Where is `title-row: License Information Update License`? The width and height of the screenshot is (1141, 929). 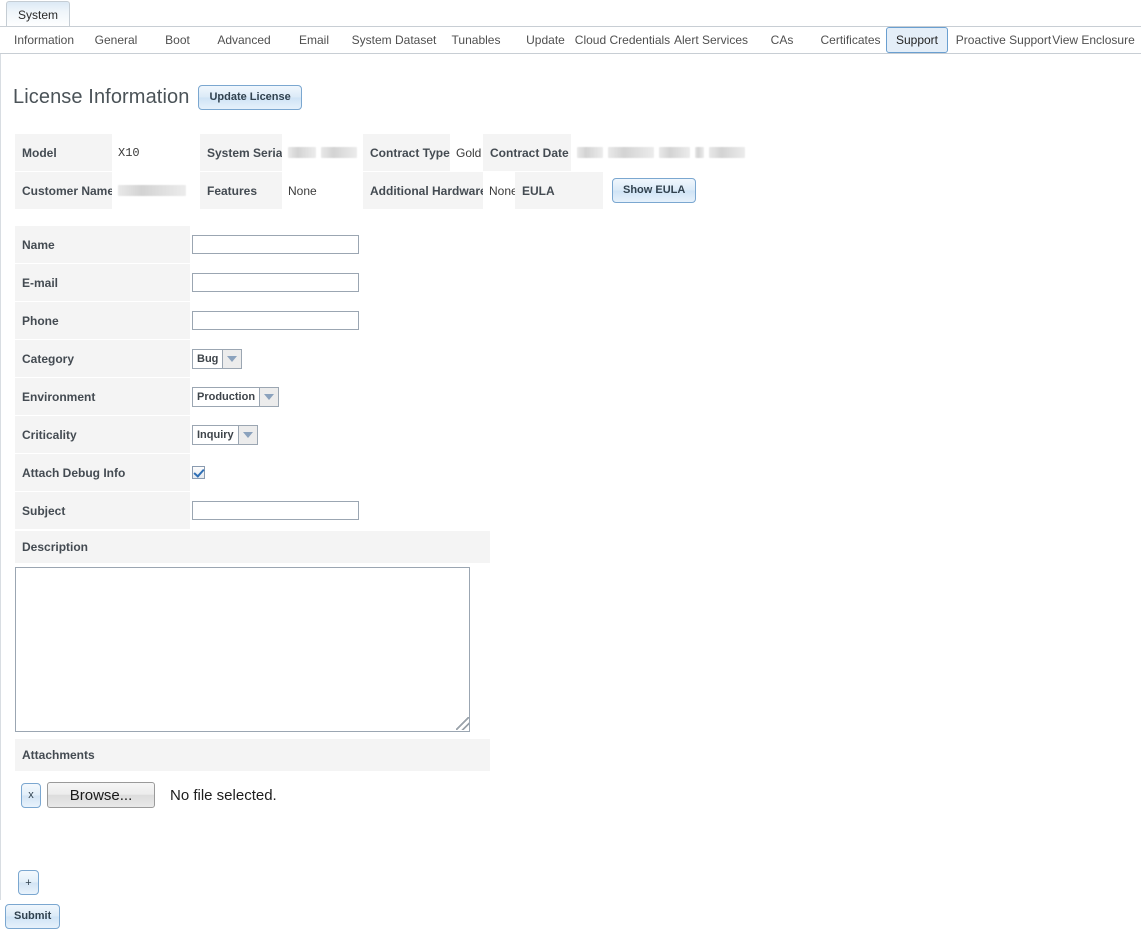 title-row: License Information Update License is located at coordinates (157, 97).